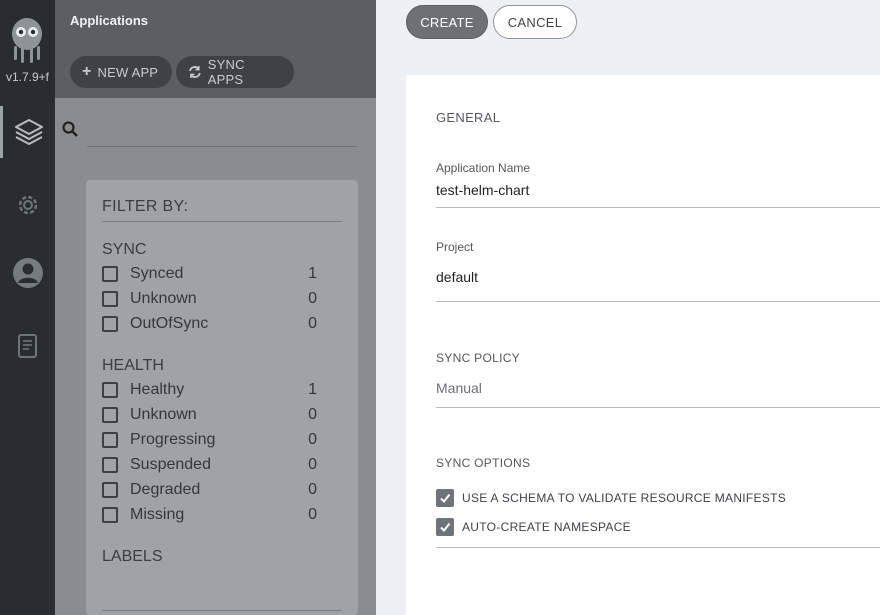  Describe the element at coordinates (209, 415) in the screenshot. I see `filter-health-unknown: Unknown 0` at that location.